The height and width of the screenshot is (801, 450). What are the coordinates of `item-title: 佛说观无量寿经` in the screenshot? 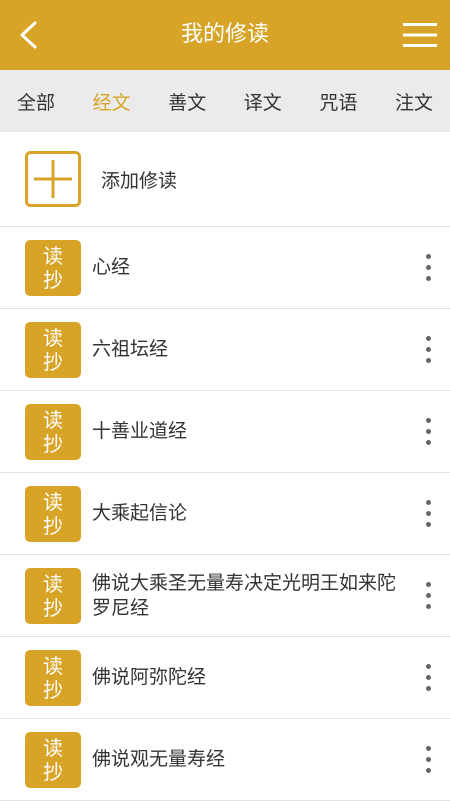 It's located at (158, 759).